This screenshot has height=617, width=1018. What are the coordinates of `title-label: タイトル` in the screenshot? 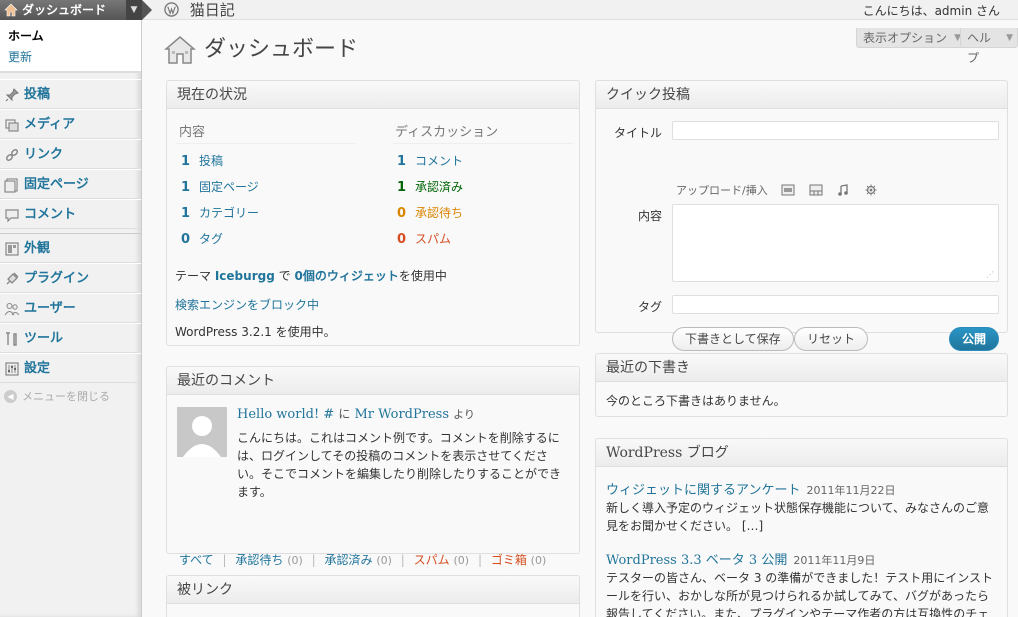 It's located at (637, 133).